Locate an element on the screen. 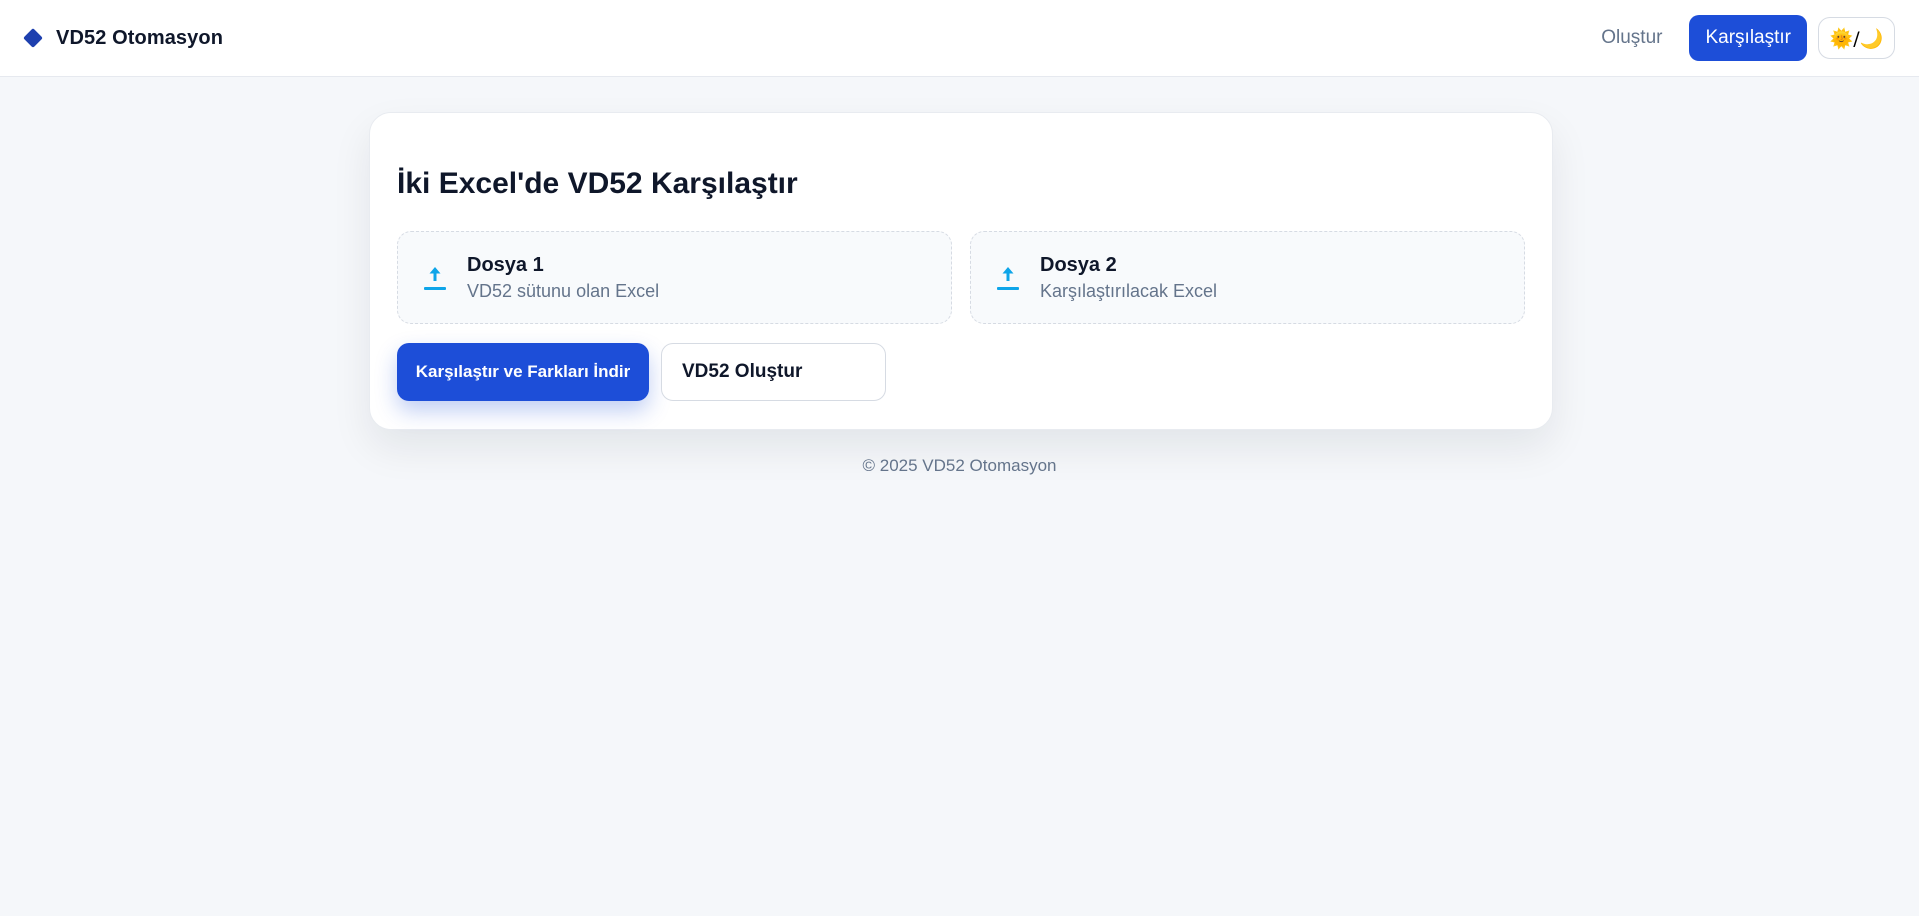  file1-subtitle: VD52 sütunu olan Excel is located at coordinates (563, 290).